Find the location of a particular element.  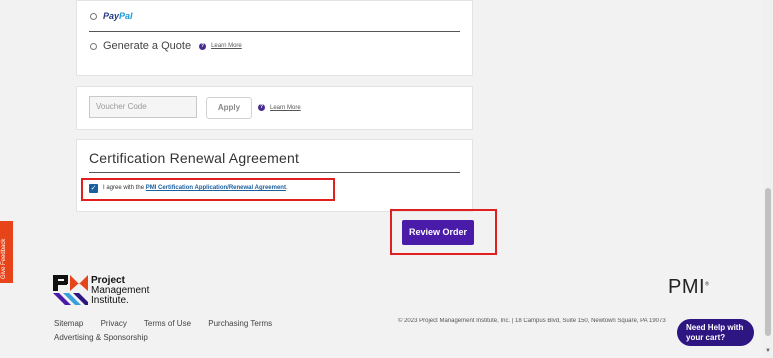

pmi-logo-text: Project Management Institute. is located at coordinates (120, 290).